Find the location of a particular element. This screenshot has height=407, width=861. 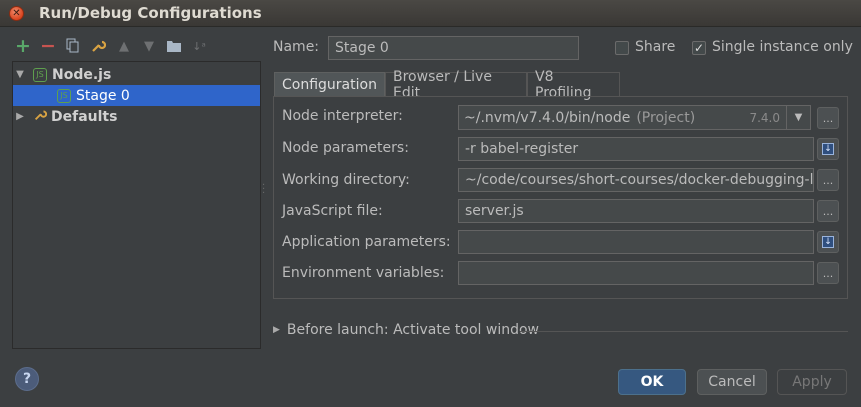

application-parameters-input is located at coordinates (636, 242).